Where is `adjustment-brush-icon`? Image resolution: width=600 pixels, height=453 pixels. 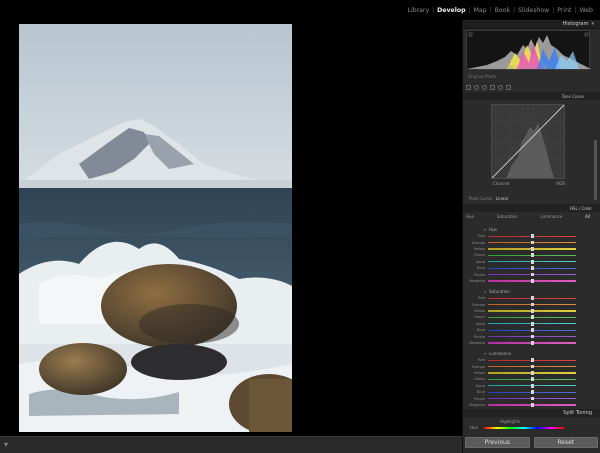 adjustment-brush-icon is located at coordinates (508, 87).